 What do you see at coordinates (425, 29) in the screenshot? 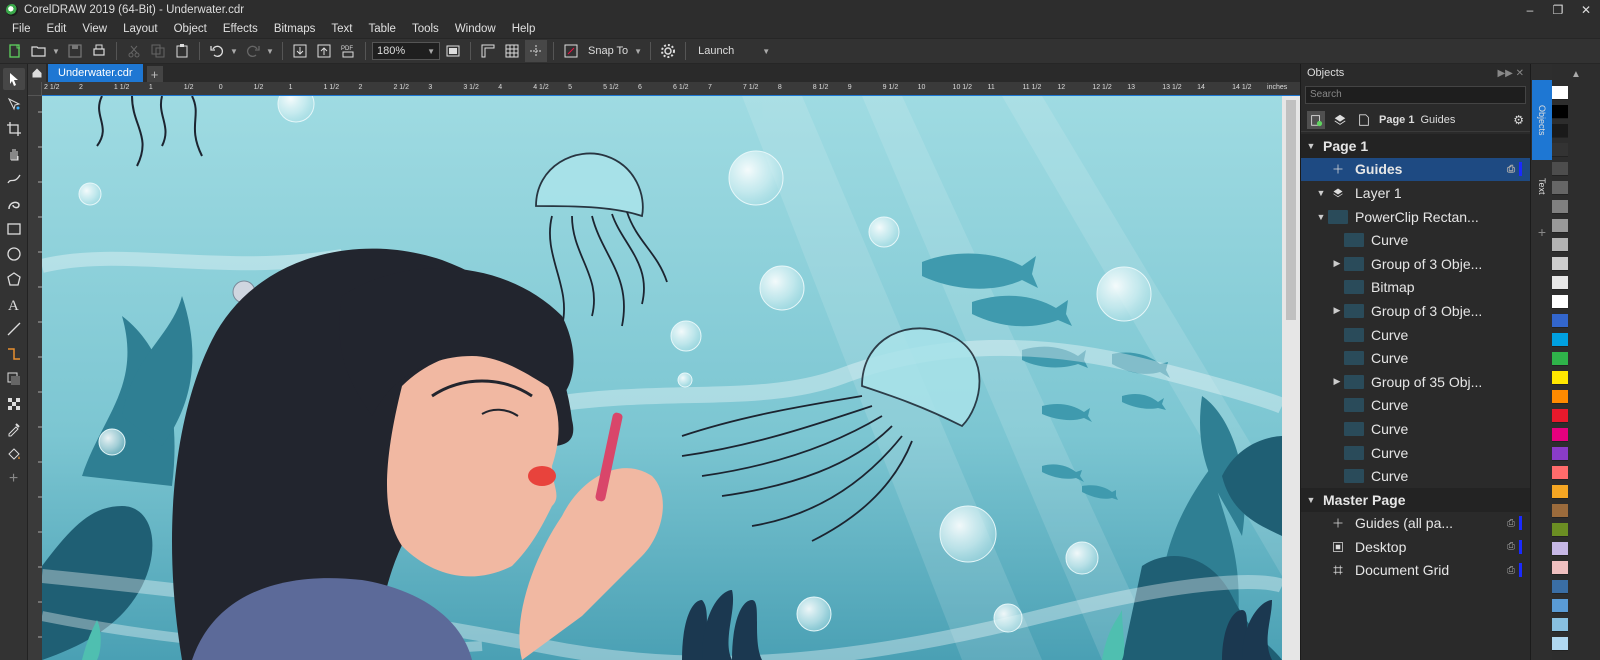
I see `menu-tools: Tools` at bounding box center [425, 29].